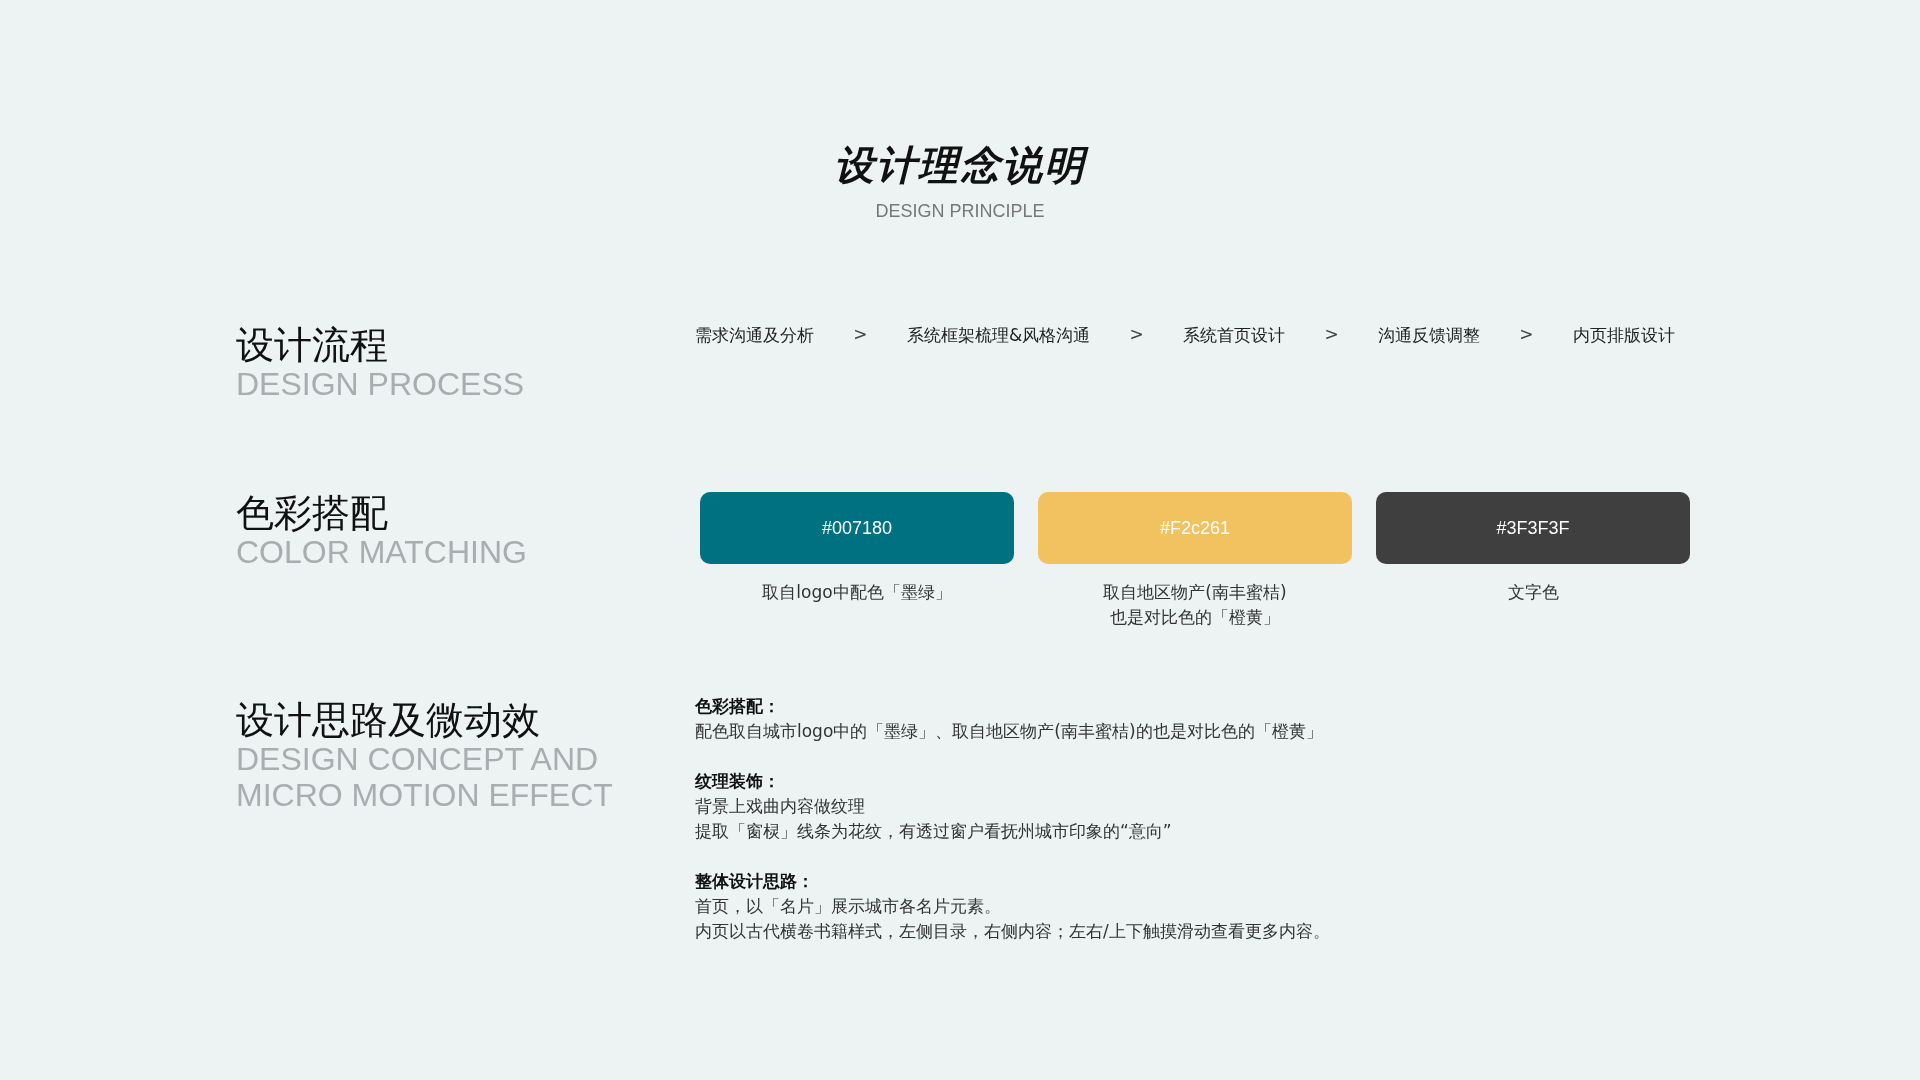  Describe the element at coordinates (388, 720) in the screenshot. I see `section-title: 设计思路及微动效` at that location.